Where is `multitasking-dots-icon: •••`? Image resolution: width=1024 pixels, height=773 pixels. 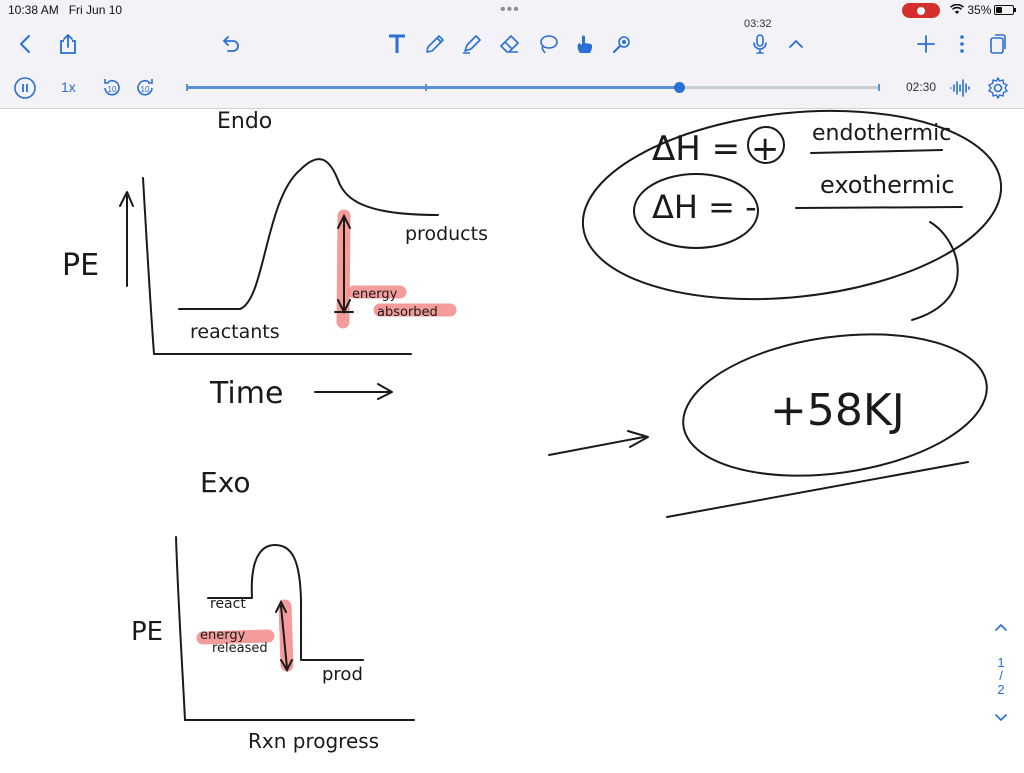 multitasking-dots-icon: ••• is located at coordinates (510, 10).